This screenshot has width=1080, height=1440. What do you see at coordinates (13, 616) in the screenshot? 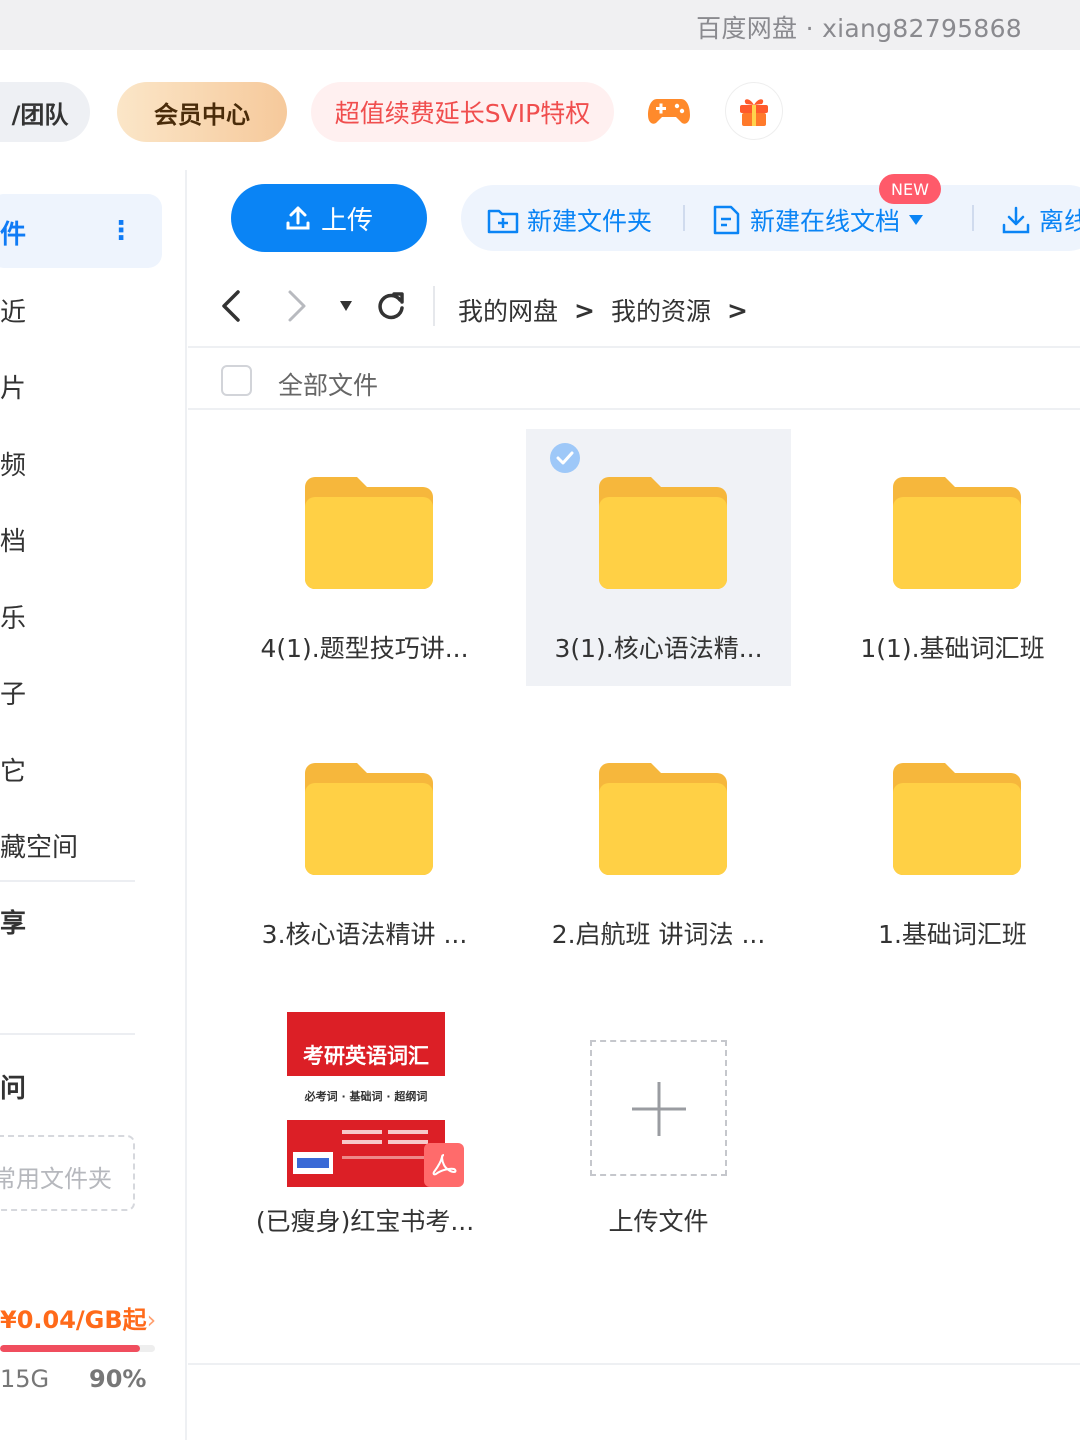
I see `sidebar-item-music: 乐` at bounding box center [13, 616].